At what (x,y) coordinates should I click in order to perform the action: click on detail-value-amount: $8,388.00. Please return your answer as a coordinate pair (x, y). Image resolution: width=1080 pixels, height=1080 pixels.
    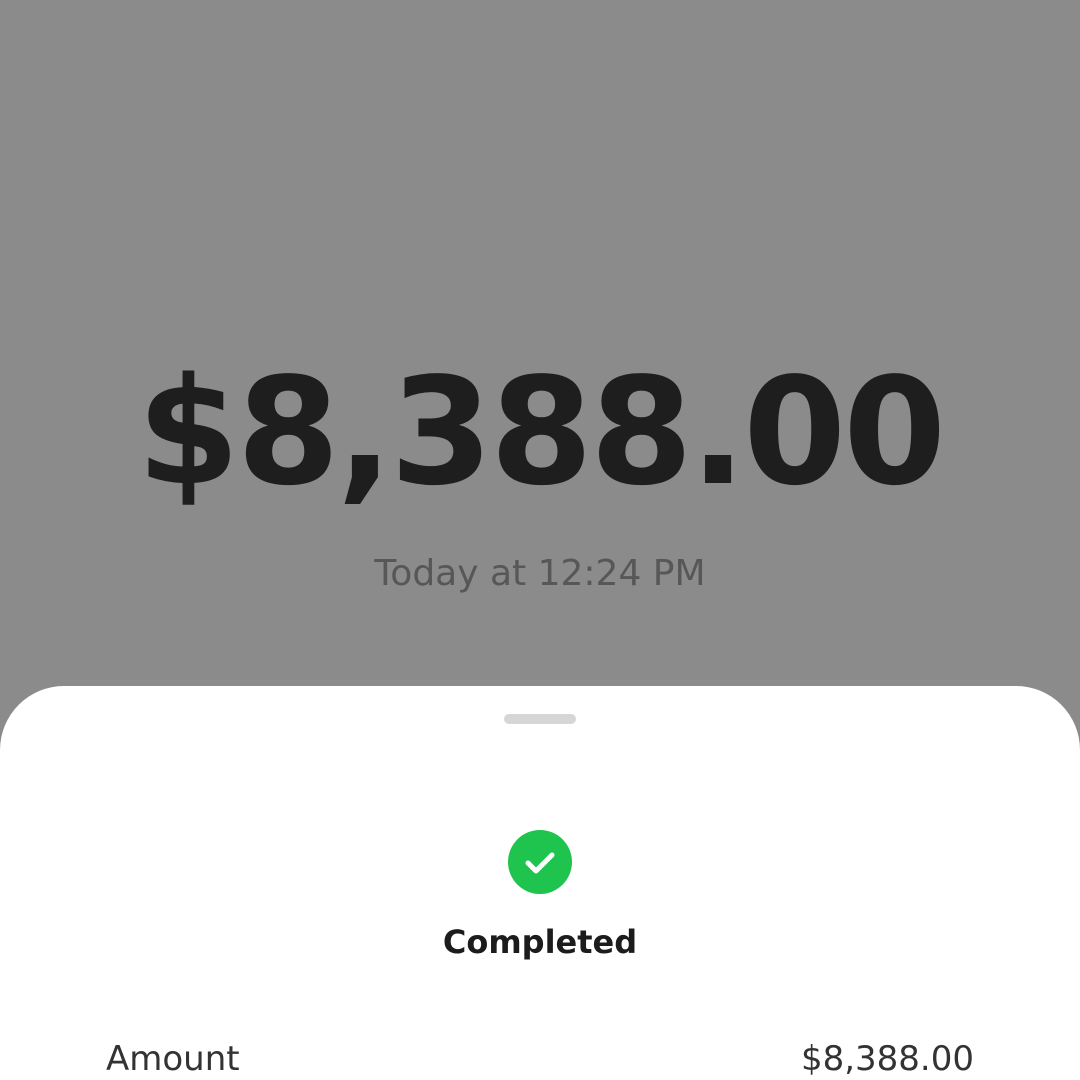
    Looking at the image, I should click on (887, 1059).